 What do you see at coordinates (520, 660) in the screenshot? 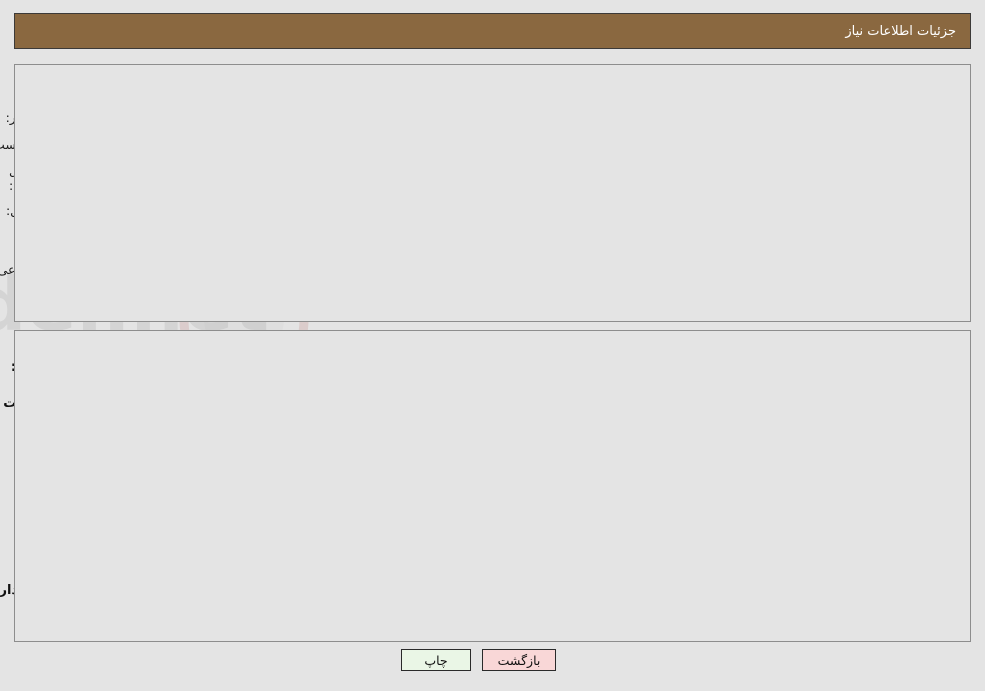
I see `back-button: بازگشت` at bounding box center [520, 660].